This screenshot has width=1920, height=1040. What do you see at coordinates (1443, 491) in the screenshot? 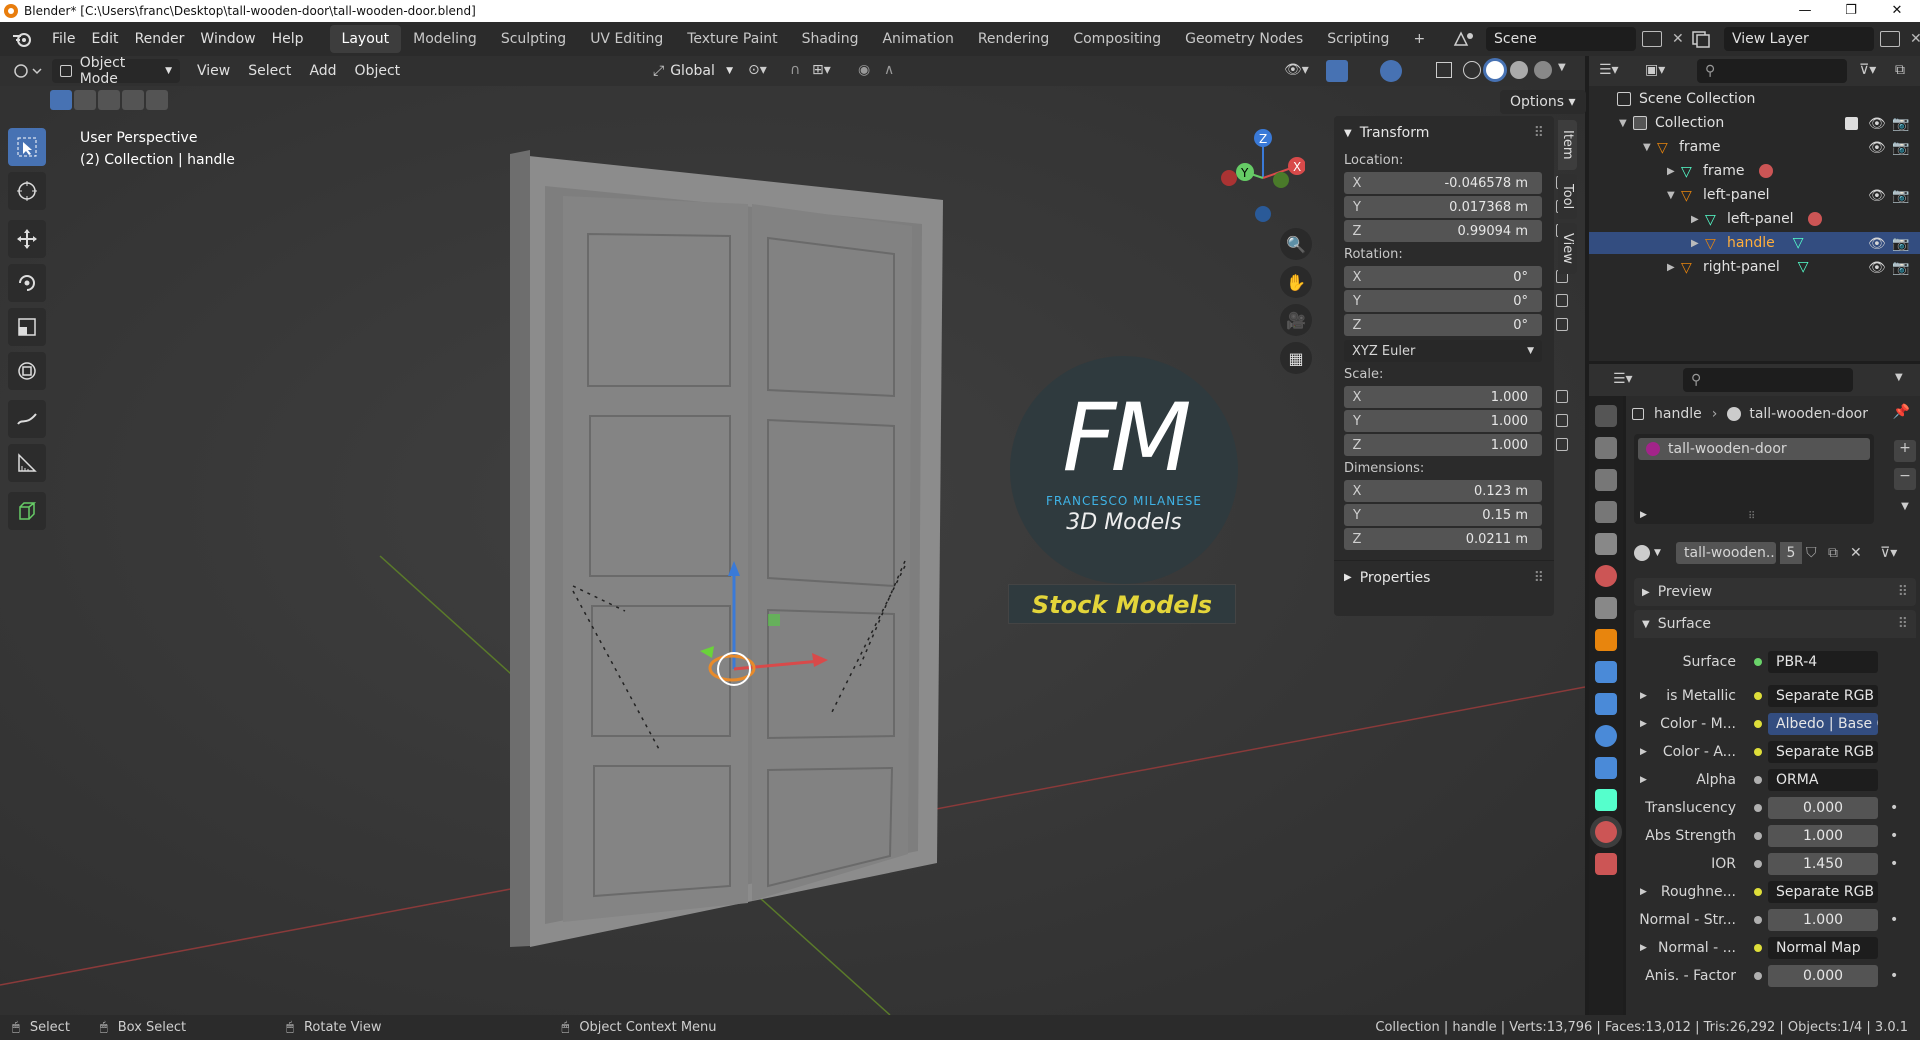
I see `dimension-x-field: X 0.123 m` at bounding box center [1443, 491].